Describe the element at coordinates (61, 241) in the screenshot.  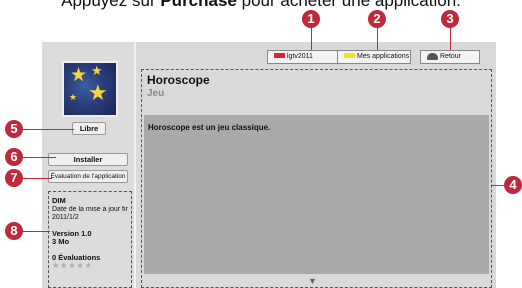
I see `size: 3 Mo` at that location.